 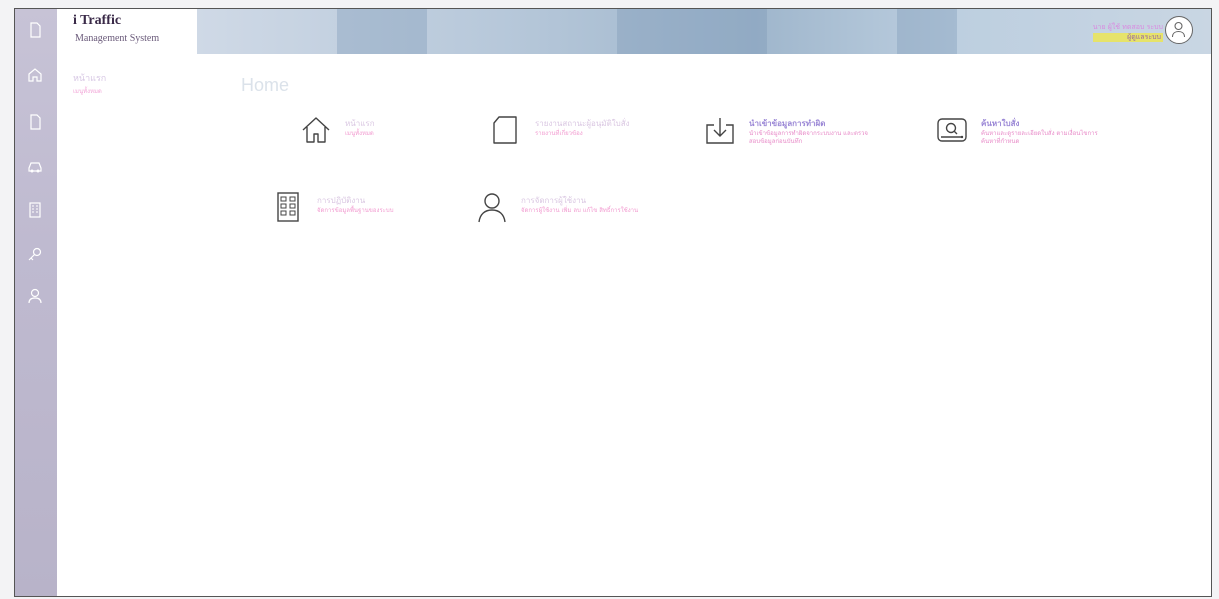 I want to click on breadcrumb: หน้าแรก เมนูทั้งหมด, so click(x=89, y=83).